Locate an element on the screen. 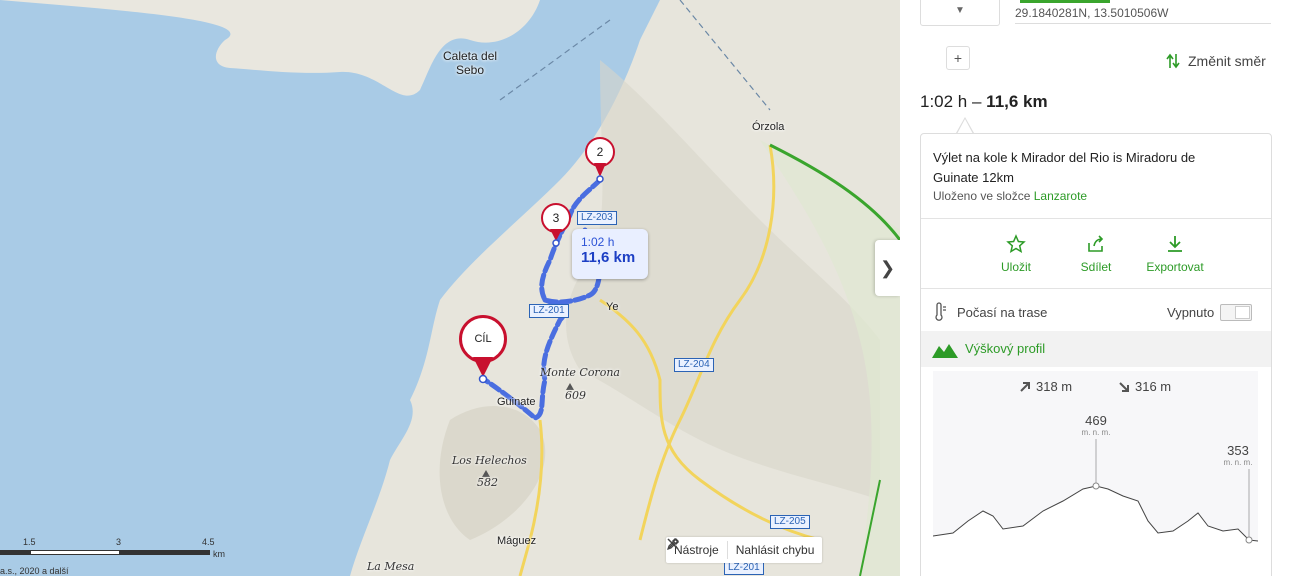  scale-tick-1: 1.5 is located at coordinates (29, 542).